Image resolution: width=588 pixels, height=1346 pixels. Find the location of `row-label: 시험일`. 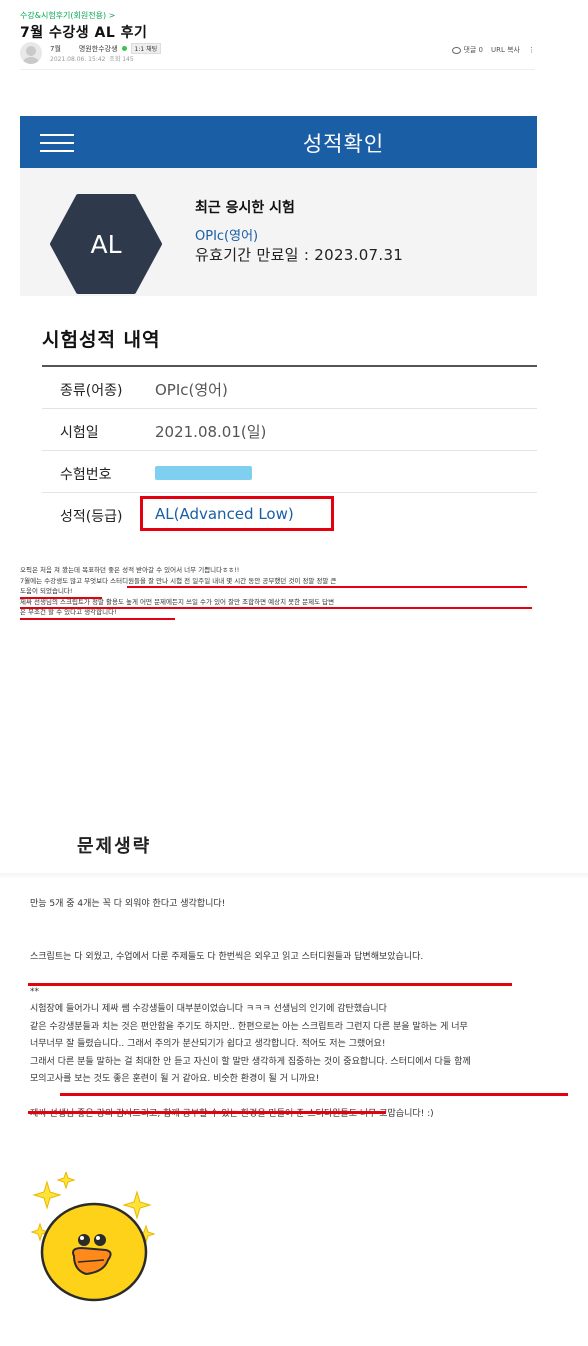

row-label: 시험일 is located at coordinates (79, 433).